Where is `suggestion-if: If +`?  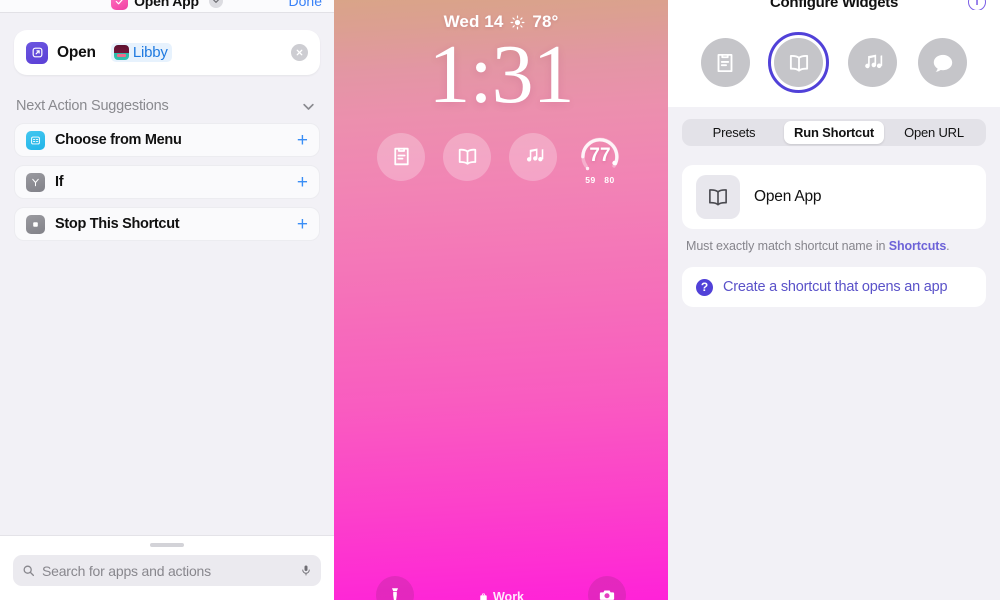
suggestion-if: If + is located at coordinates (167, 182).